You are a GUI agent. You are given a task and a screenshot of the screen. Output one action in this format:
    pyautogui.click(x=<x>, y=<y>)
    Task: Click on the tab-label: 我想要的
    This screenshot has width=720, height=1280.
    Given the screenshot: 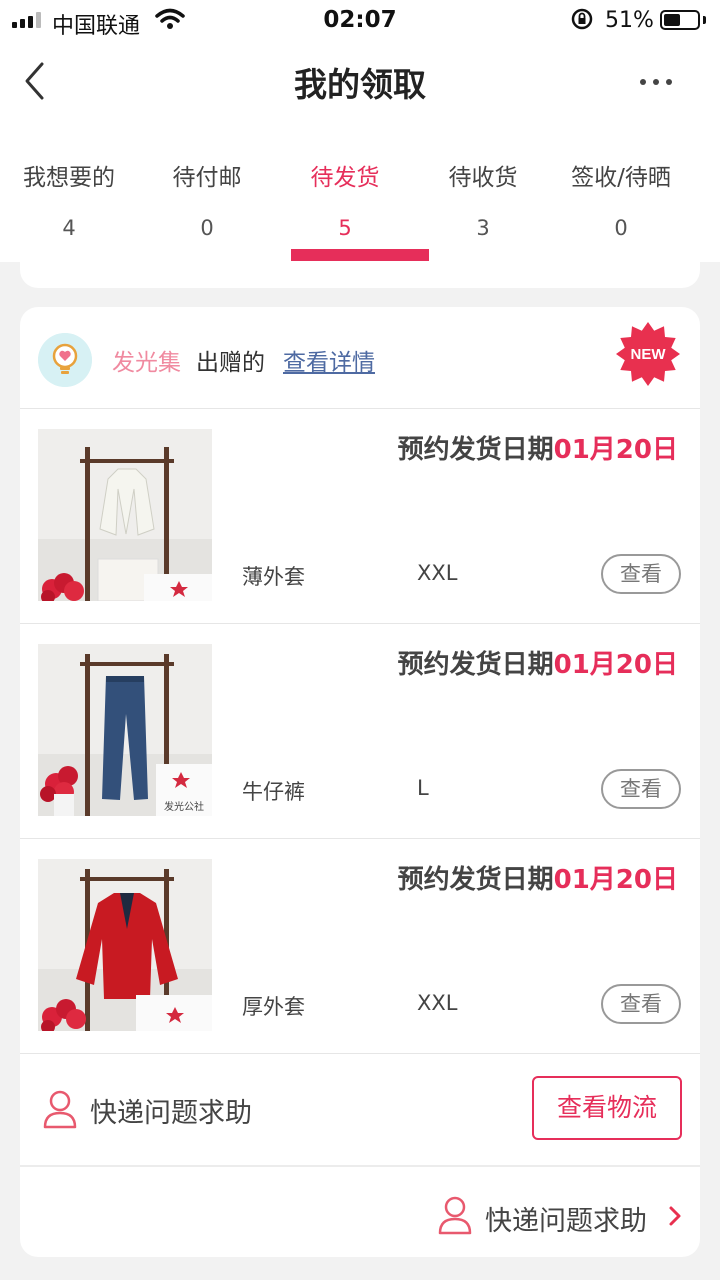 What is the action you would take?
    pyautogui.click(x=69, y=178)
    